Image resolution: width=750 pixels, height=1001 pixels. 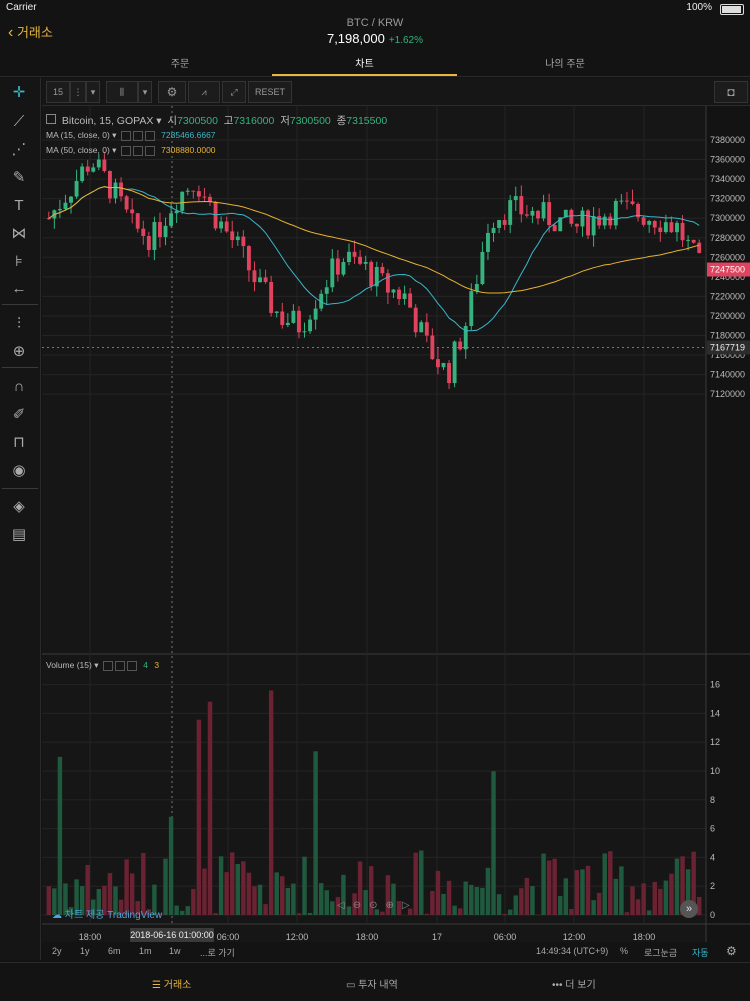 I want to click on interval-select: 15, so click(x=58, y=92).